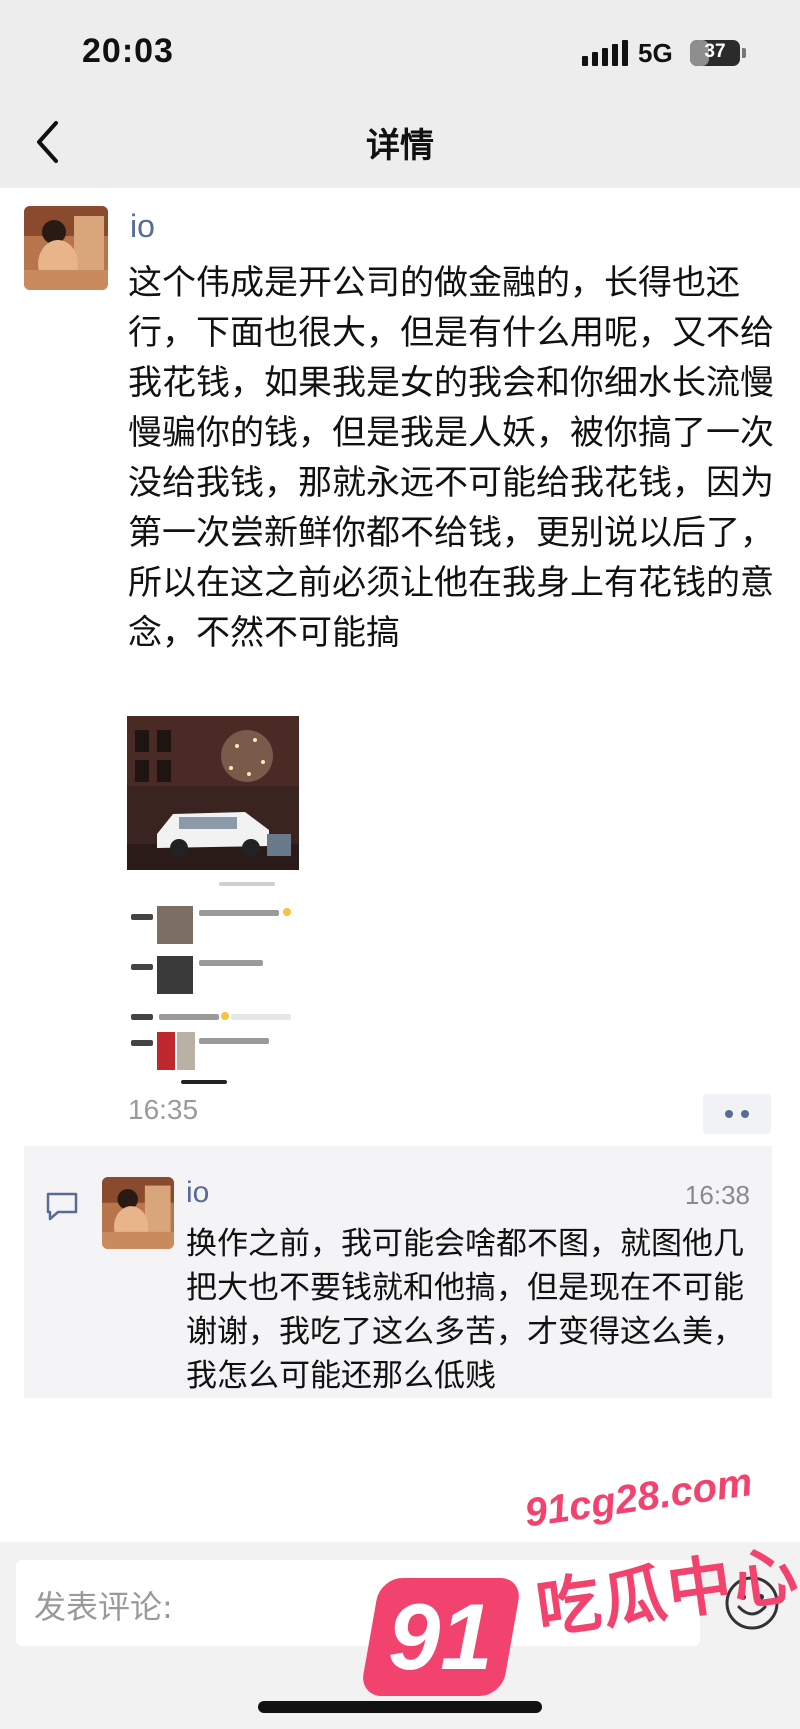 The image size is (800, 1729). Describe the element at coordinates (655, 53) in the screenshot. I see `network-label: 5G` at that location.